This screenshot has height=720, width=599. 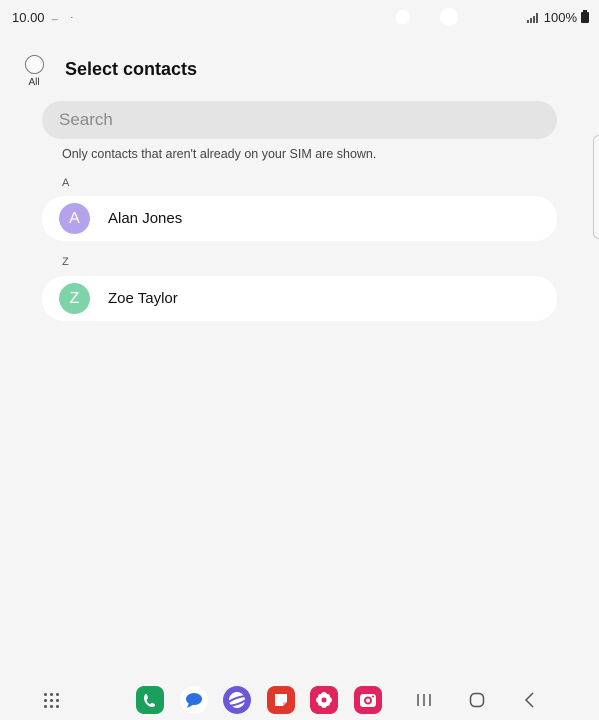 I want to click on page-title: Select contacts, so click(x=131, y=69).